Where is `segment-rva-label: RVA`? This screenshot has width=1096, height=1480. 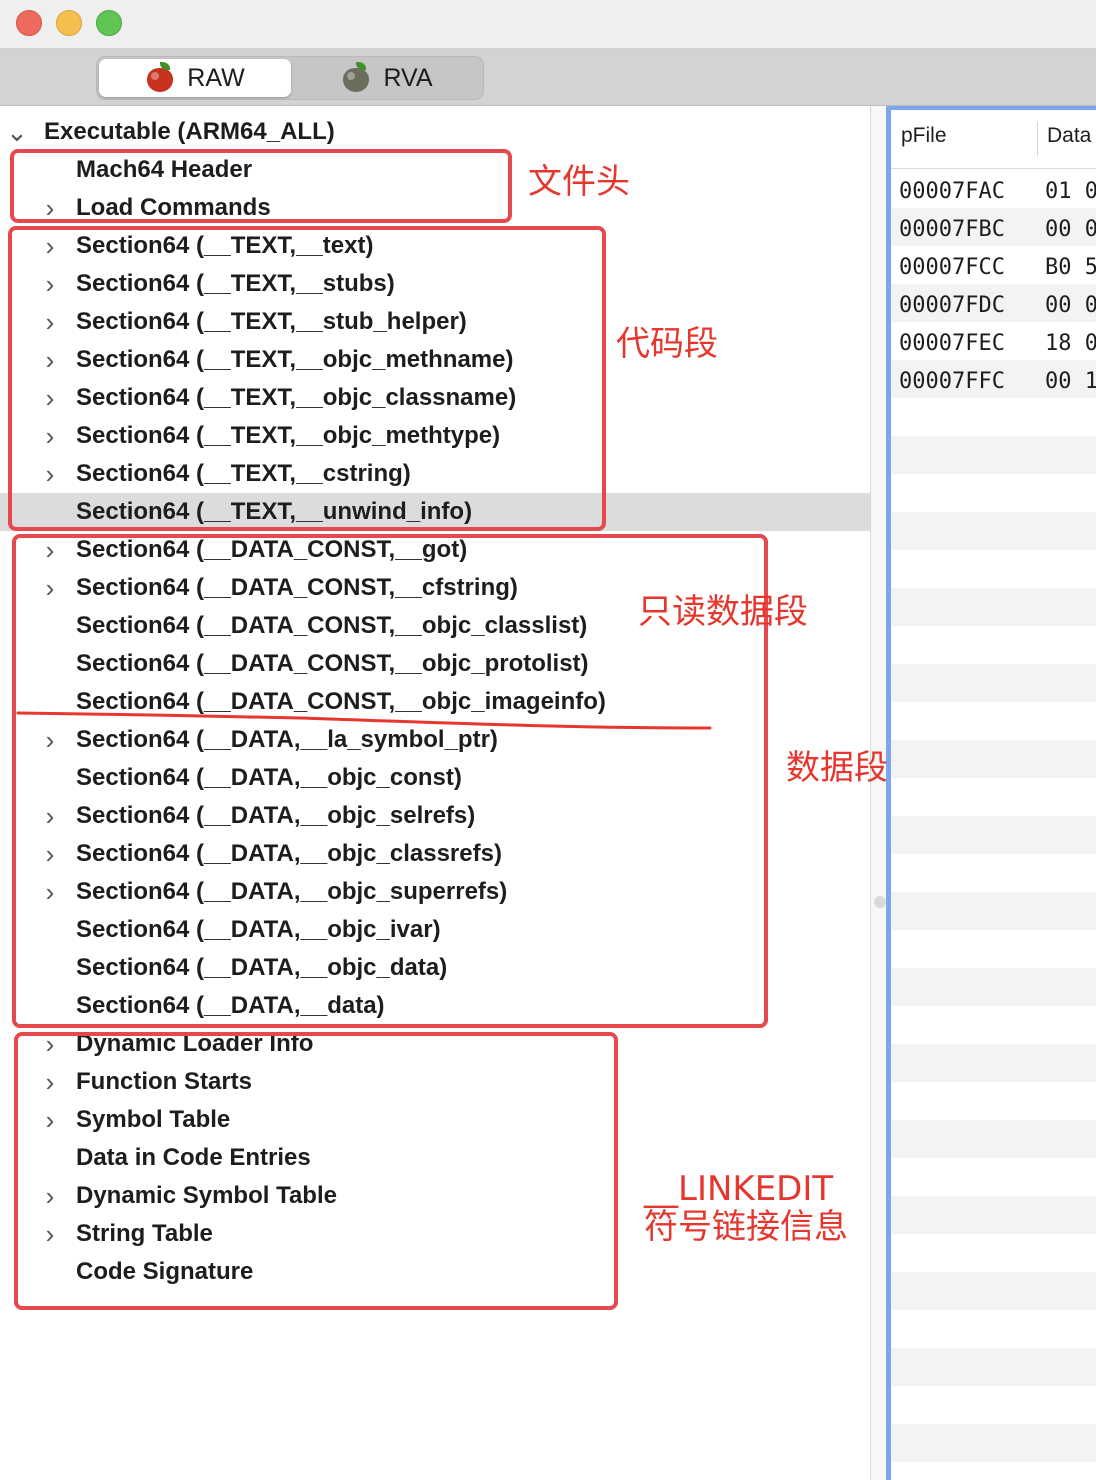
segment-rva-label: RVA is located at coordinates (408, 77).